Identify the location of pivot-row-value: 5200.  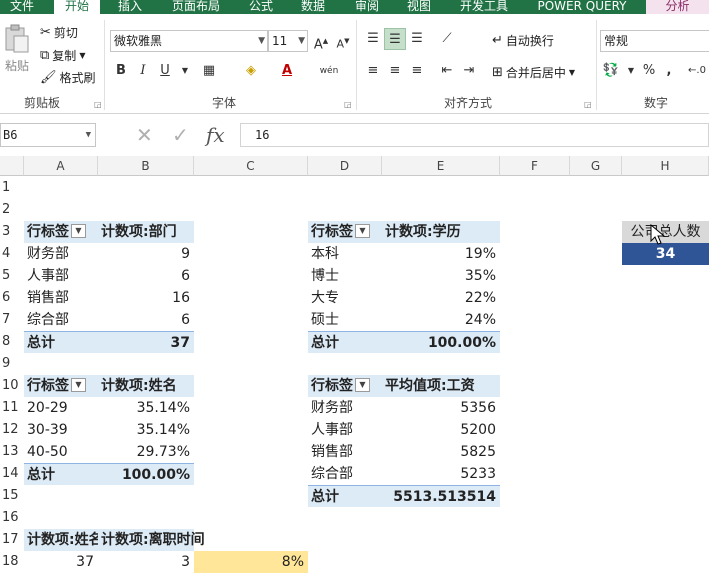
(441, 430).